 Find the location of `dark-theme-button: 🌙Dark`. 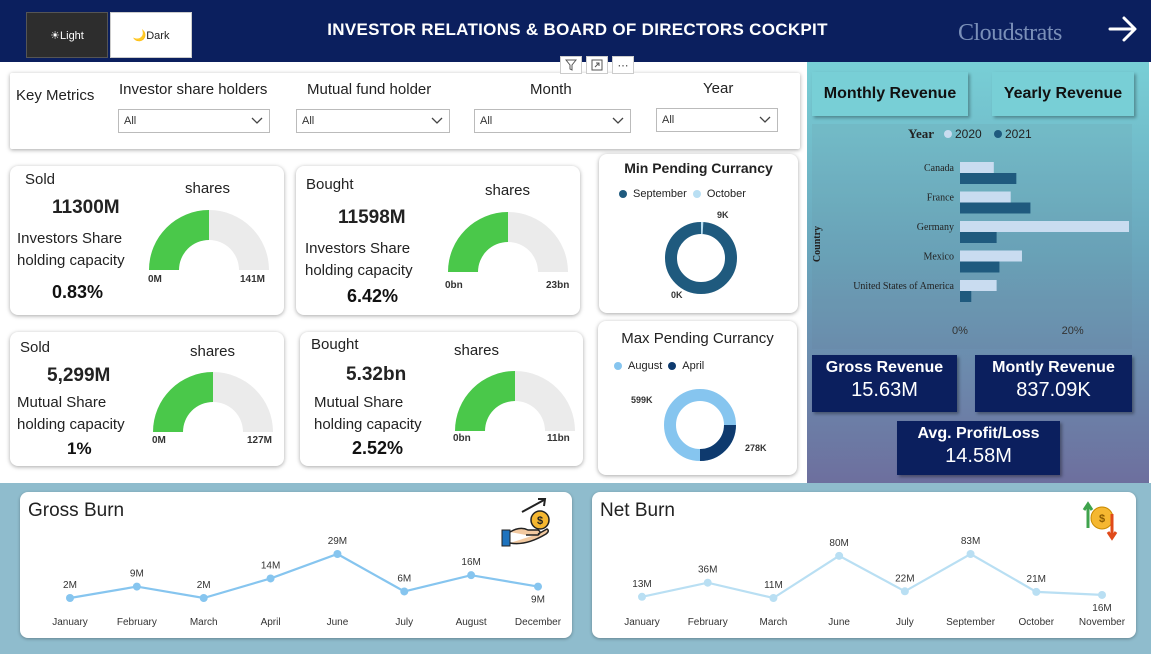

dark-theme-button: 🌙Dark is located at coordinates (151, 35).